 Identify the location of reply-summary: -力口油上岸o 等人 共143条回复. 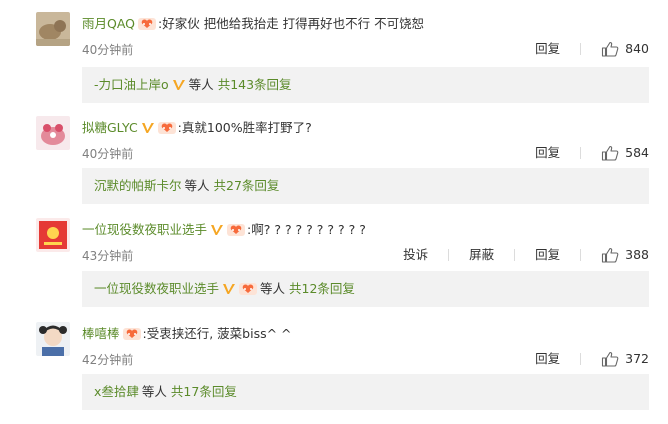
(365, 85).